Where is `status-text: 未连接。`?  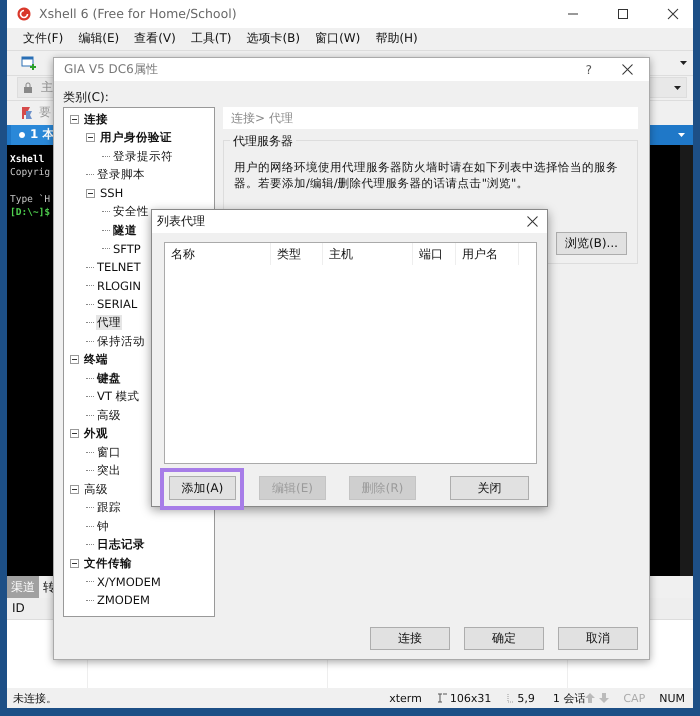
status-text: 未连接。 is located at coordinates (35, 698).